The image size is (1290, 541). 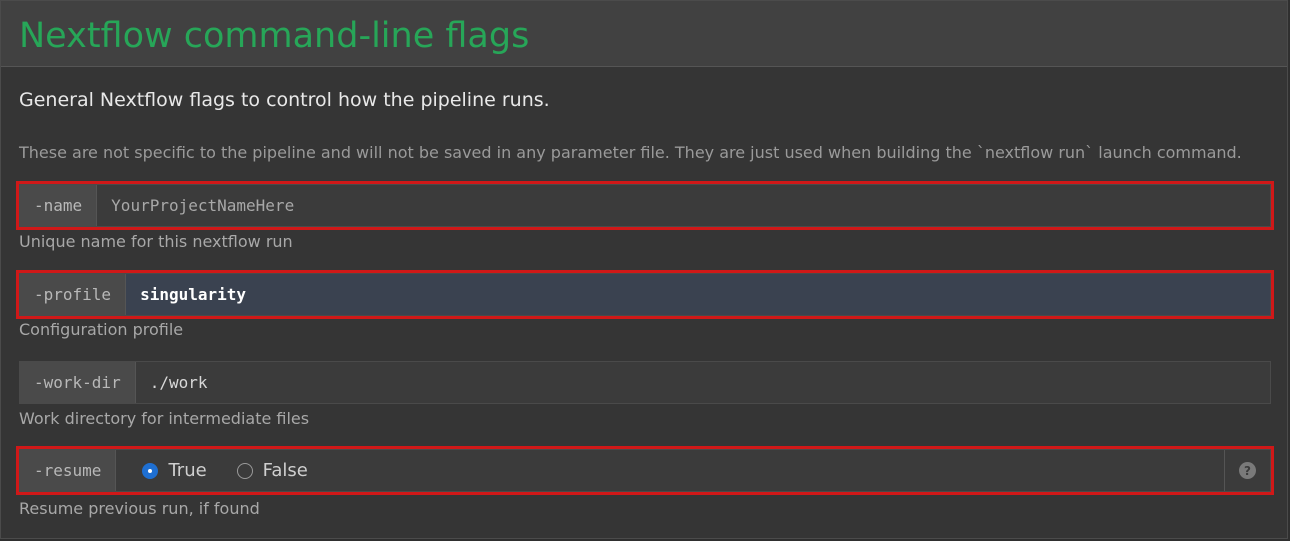 I want to click on name-input, so click(x=683, y=205).